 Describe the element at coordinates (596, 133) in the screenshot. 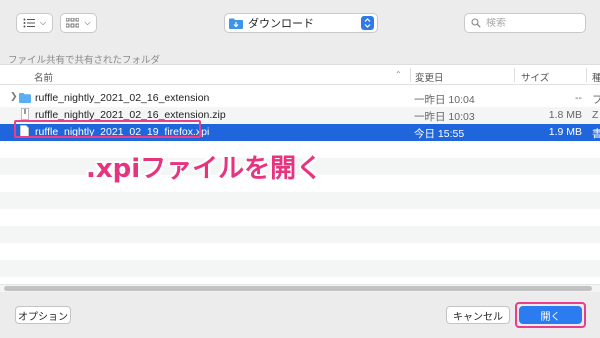

I see `file-kind: 書` at that location.